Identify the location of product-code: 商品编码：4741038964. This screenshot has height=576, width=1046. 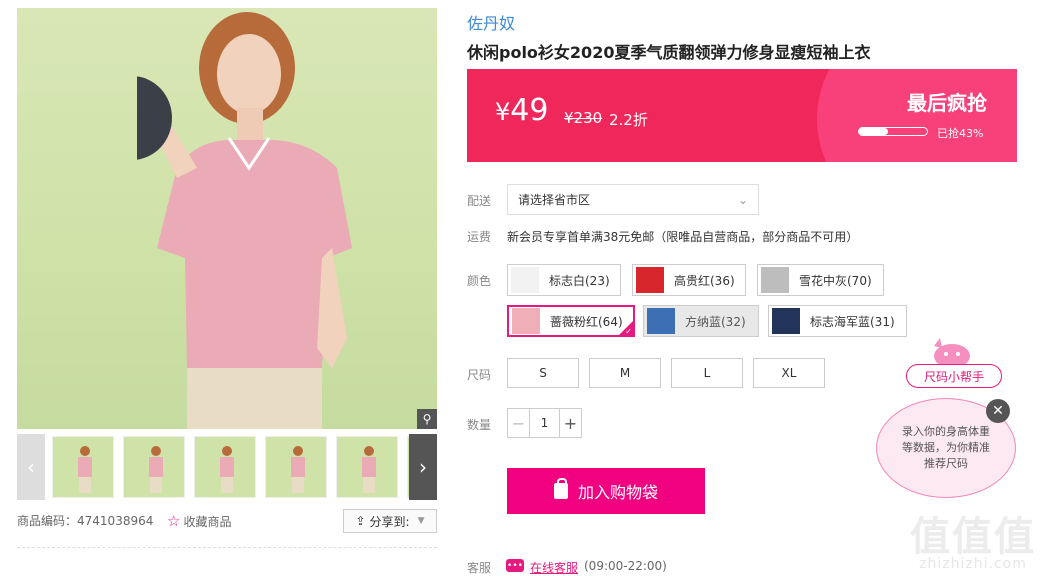
(85, 521).